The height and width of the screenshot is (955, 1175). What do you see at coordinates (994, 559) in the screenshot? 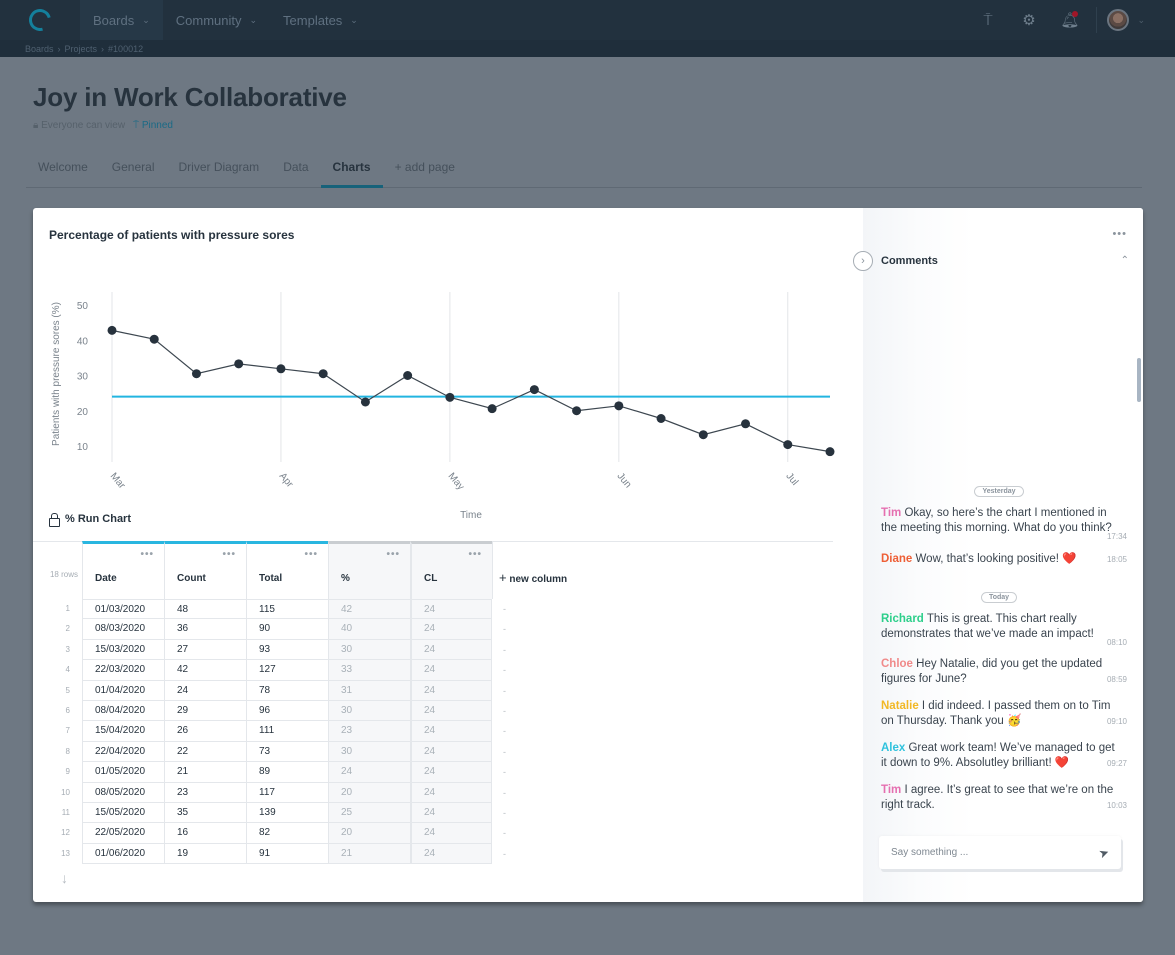
I see `comment-text: Wow, that’s looking positive! ❤️` at bounding box center [994, 559].